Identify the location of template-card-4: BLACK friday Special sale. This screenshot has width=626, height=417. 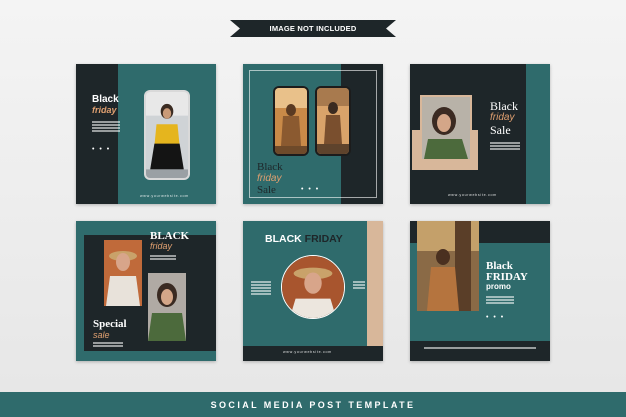
(146, 291).